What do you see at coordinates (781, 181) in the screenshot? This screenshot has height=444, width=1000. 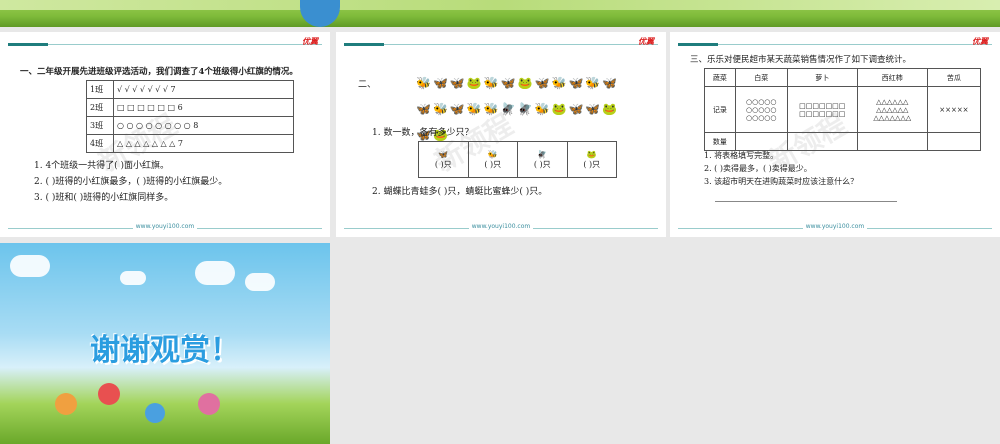 I see `question-3: 3. 该超市明天在进购蔬菜时应该注意什么？` at bounding box center [781, 181].